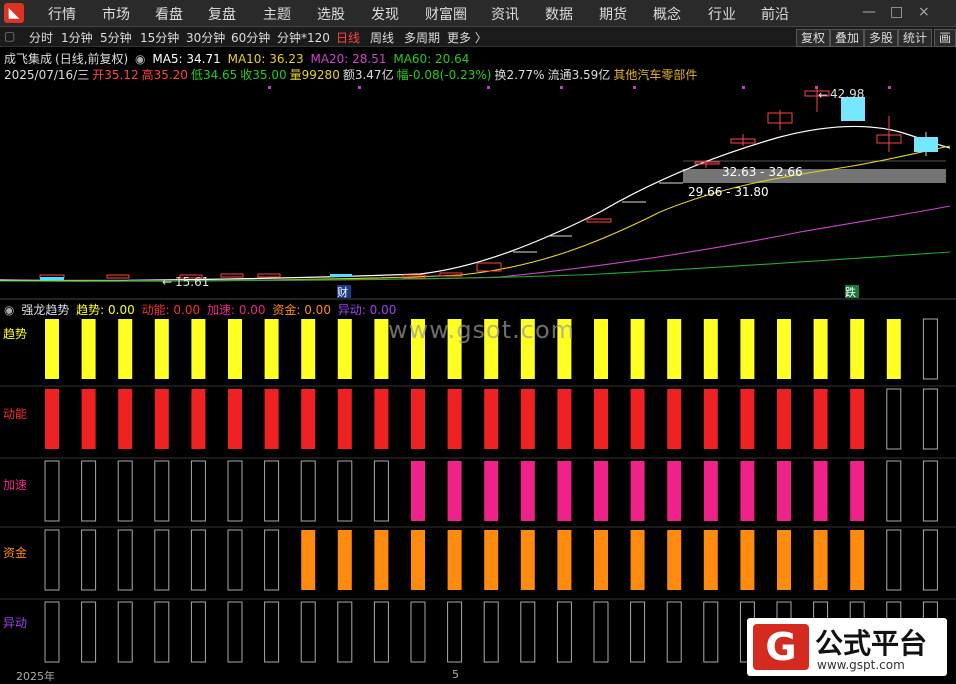  Describe the element at coordinates (915, 38) in the screenshot. I see `toolbar-button-3: 统计` at that location.